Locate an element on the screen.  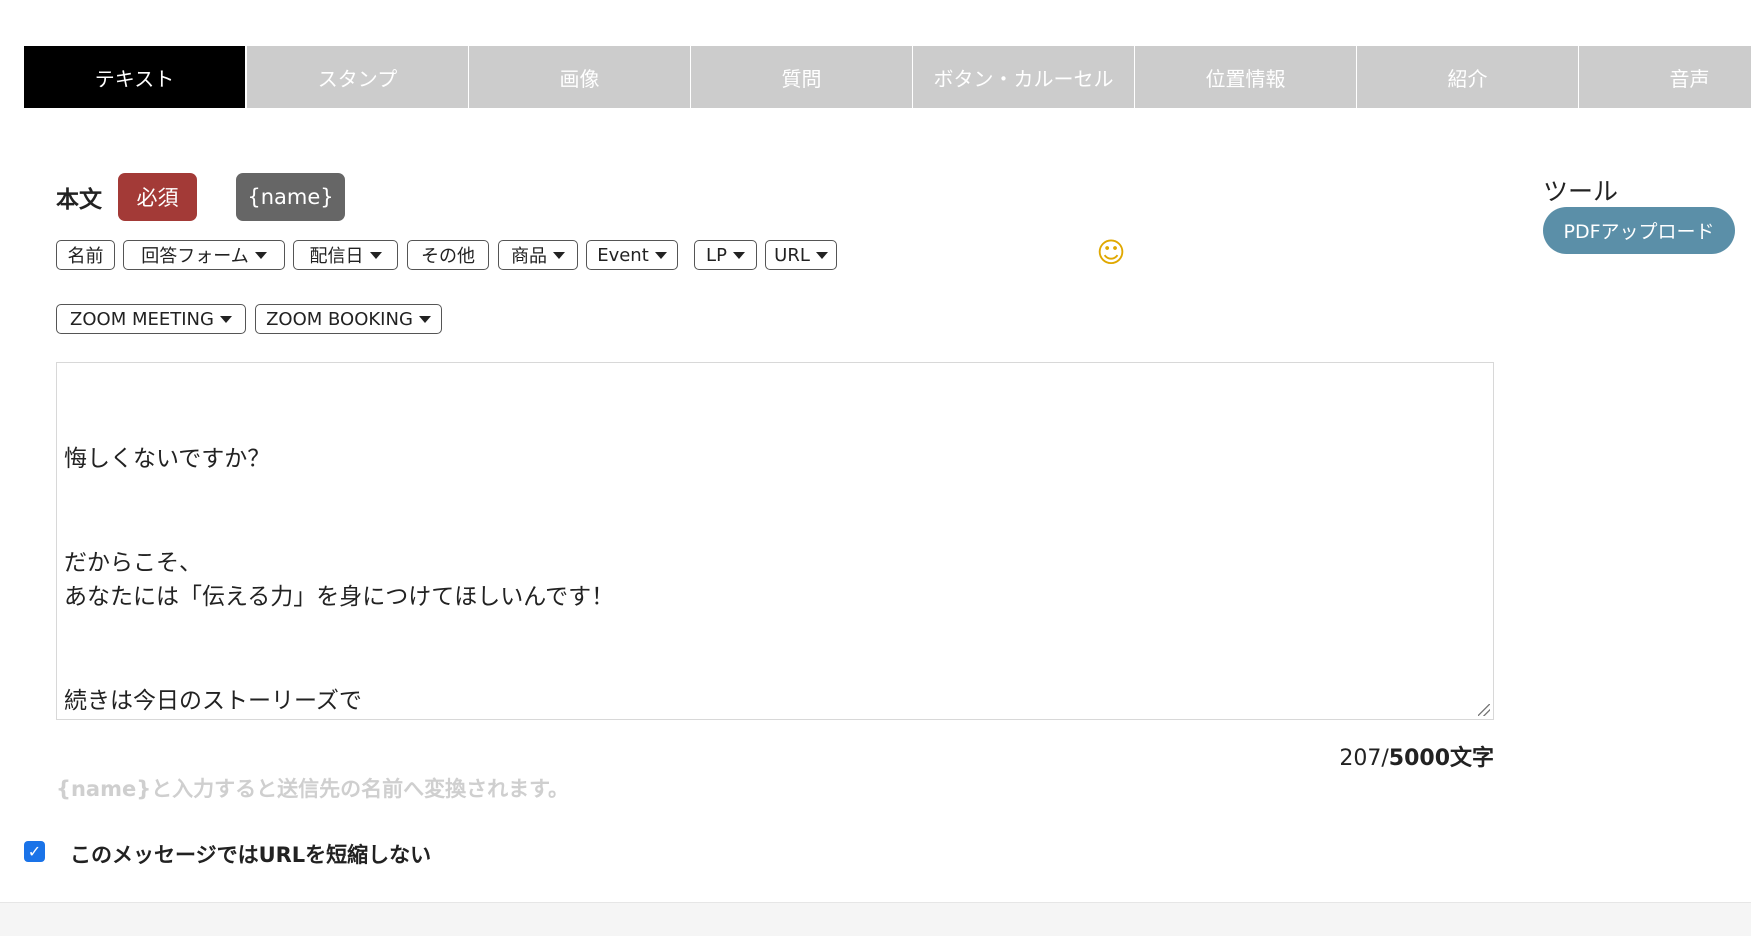
required-badge: 必須 is located at coordinates (157, 197).